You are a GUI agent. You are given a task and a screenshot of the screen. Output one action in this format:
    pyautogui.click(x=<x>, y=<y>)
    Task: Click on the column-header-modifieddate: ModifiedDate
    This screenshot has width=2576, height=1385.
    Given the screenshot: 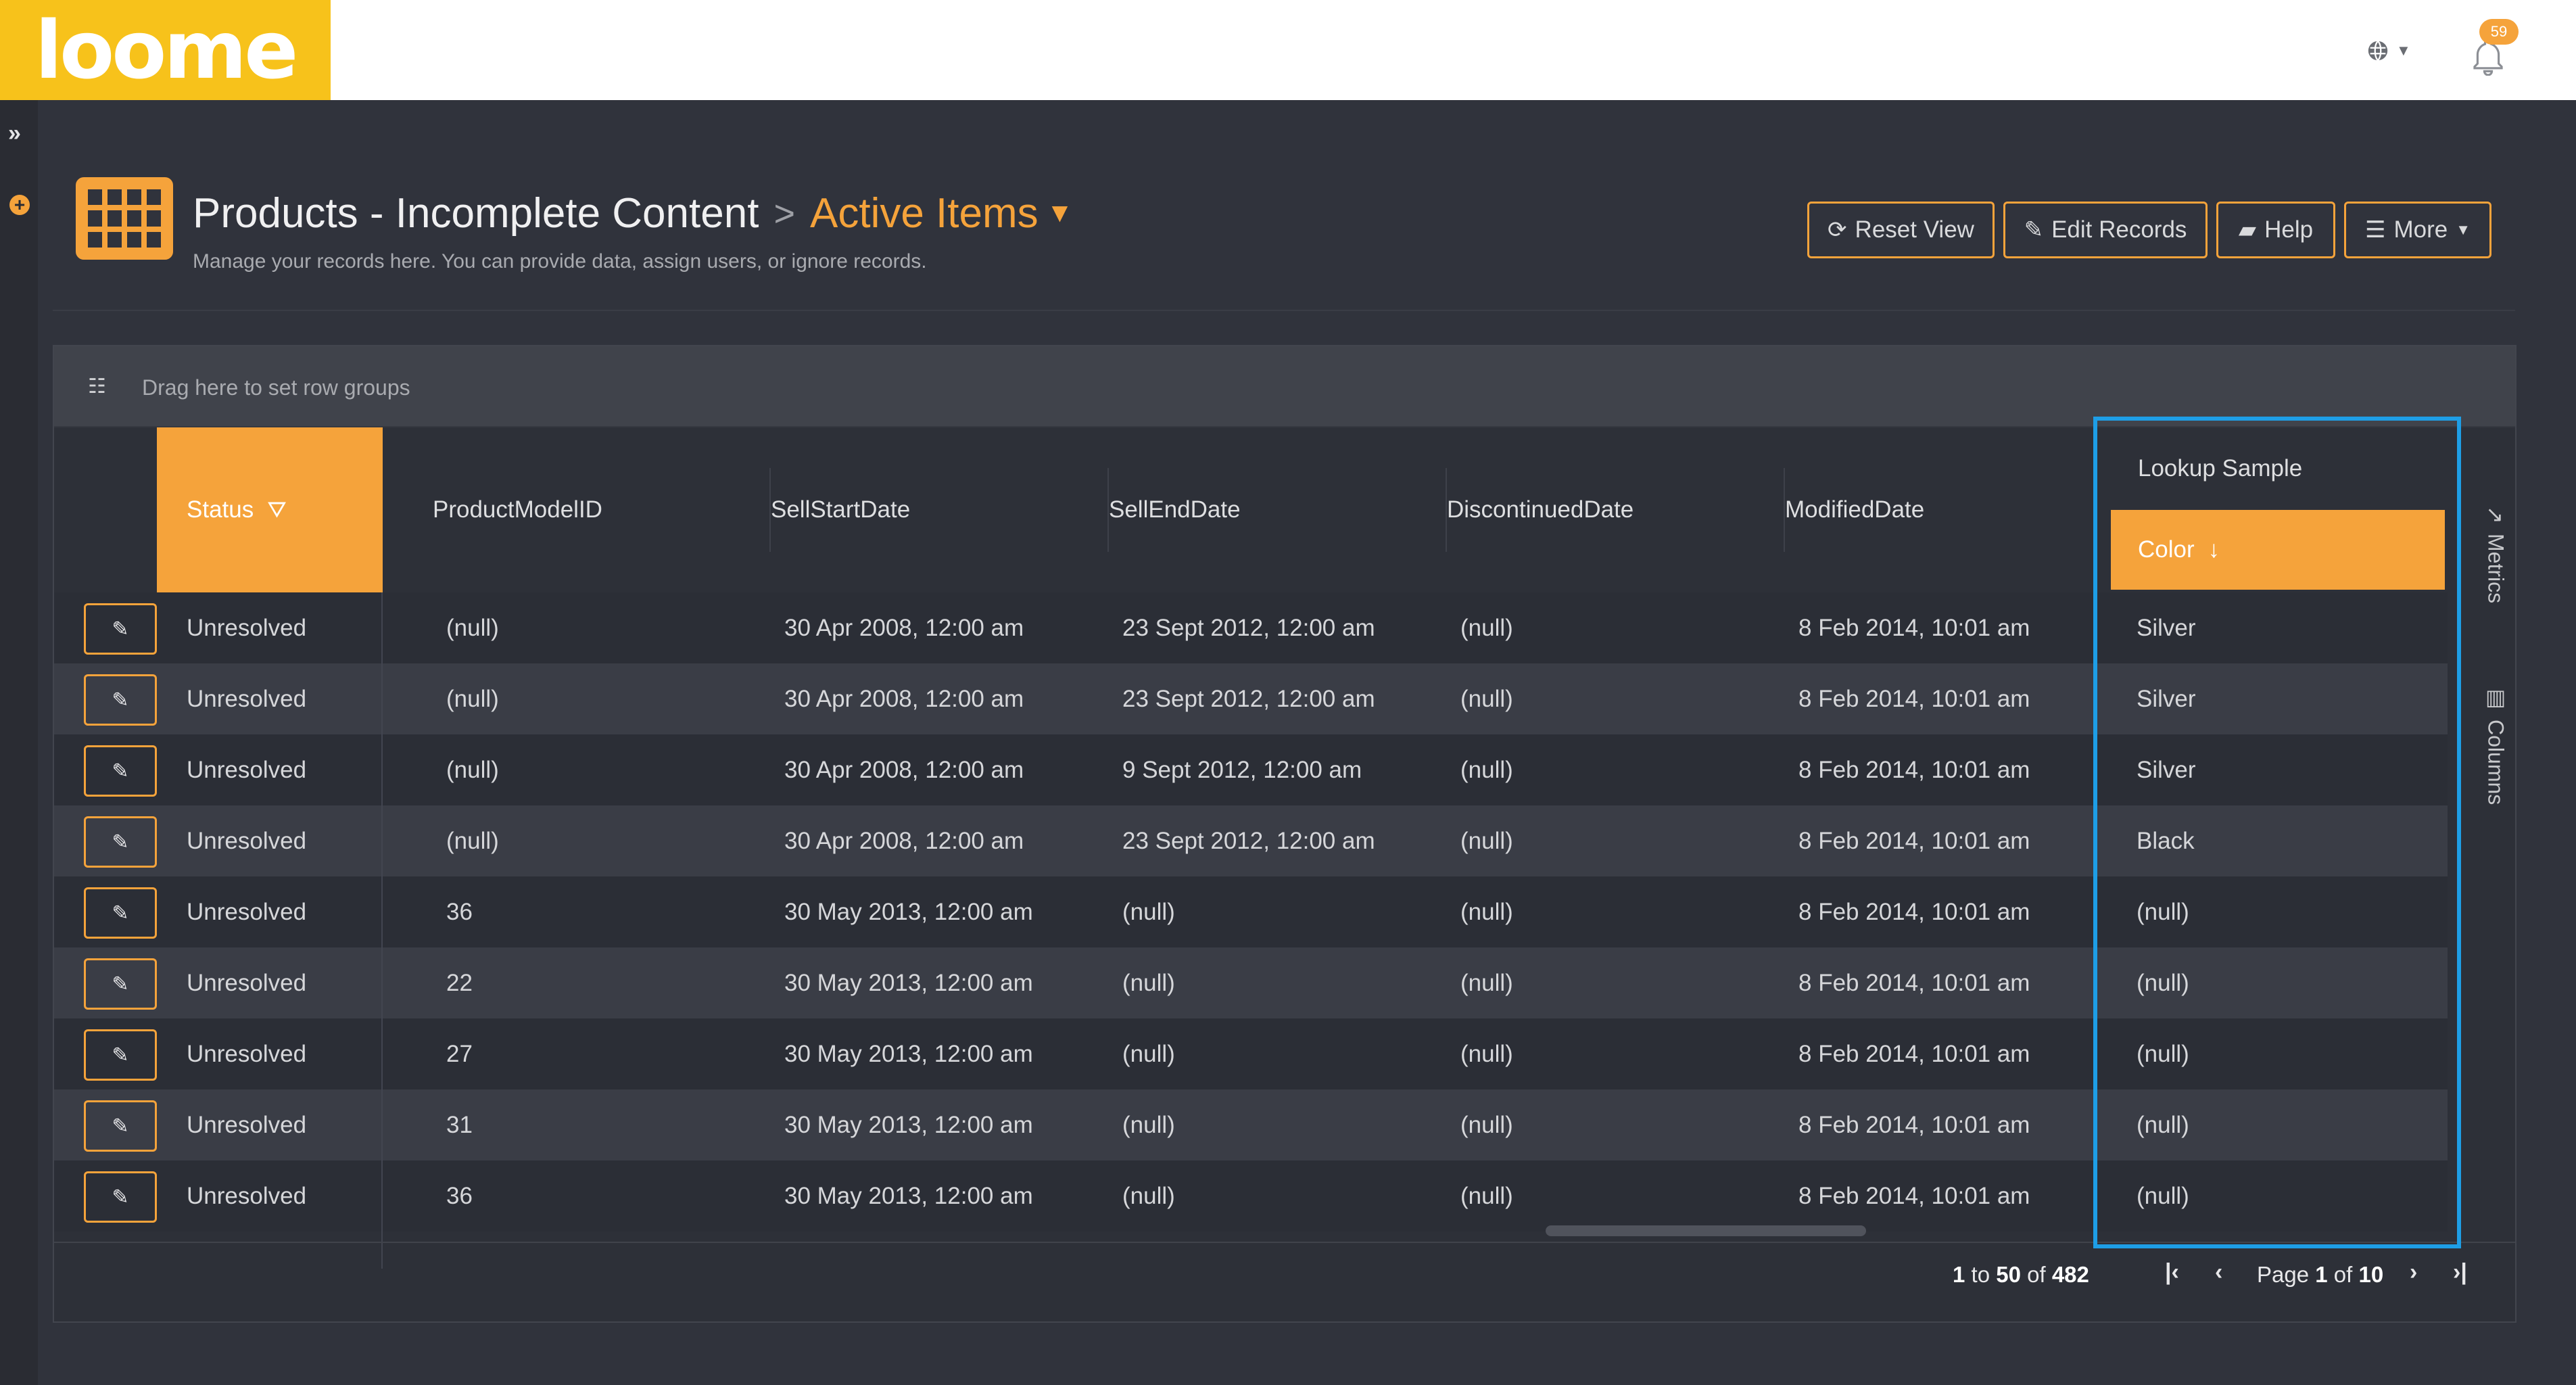 What is the action you would take?
    pyautogui.click(x=1946, y=509)
    